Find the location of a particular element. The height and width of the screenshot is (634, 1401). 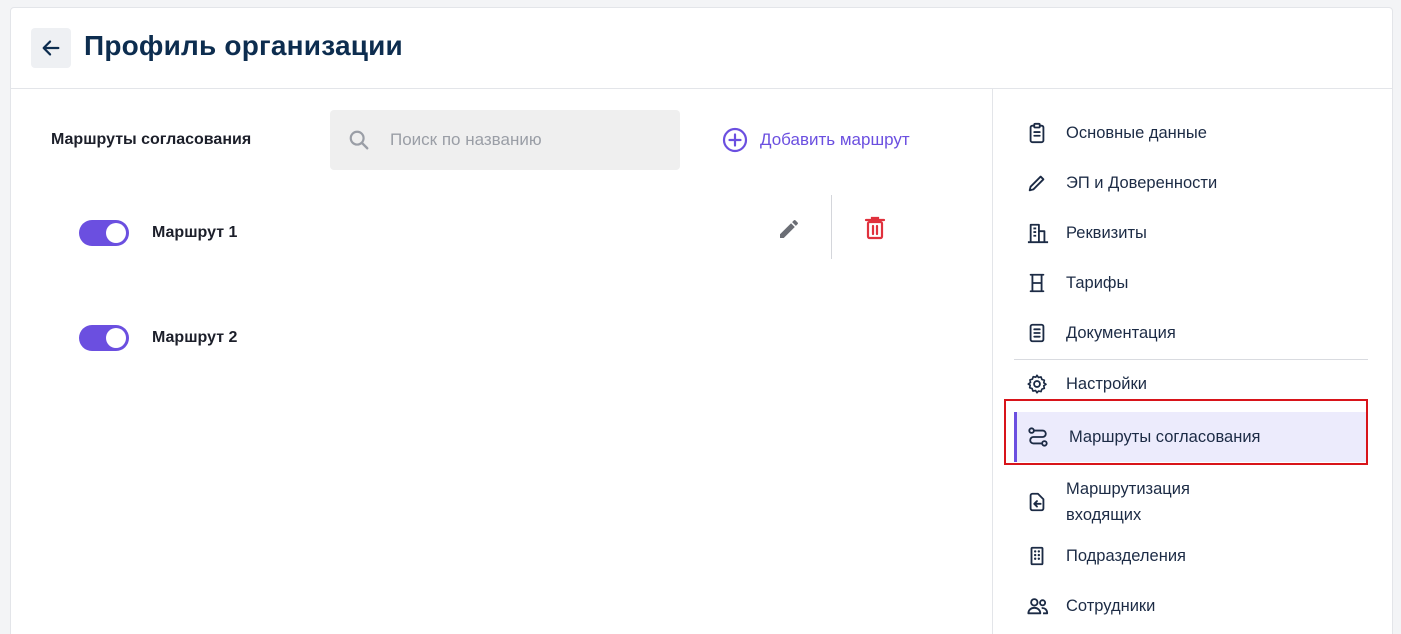

back-button is located at coordinates (51, 48).